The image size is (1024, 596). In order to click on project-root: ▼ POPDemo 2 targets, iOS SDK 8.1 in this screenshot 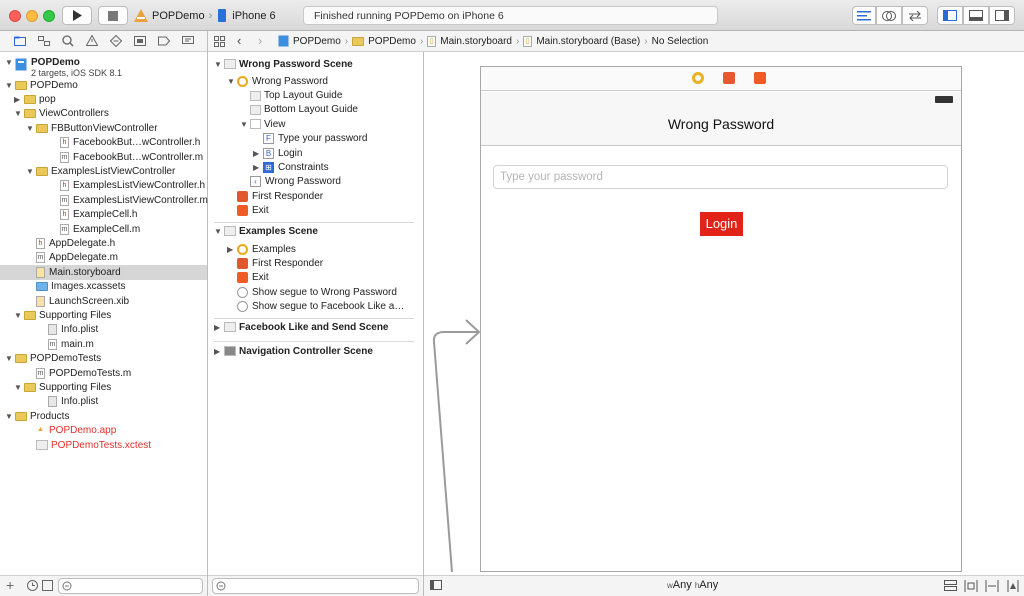, I will do `click(63, 67)`.